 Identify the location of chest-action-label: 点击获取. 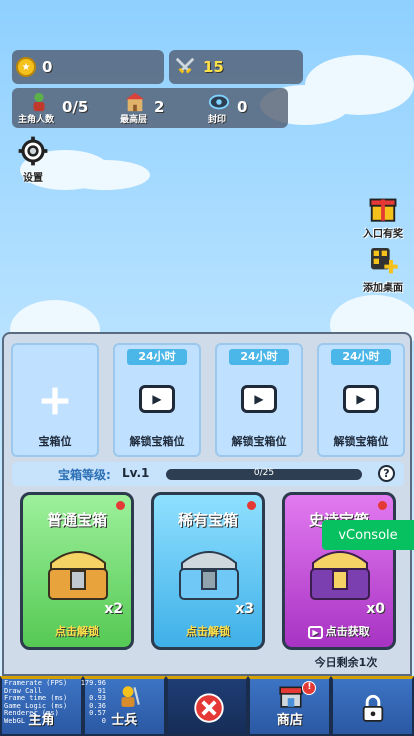
(347, 631).